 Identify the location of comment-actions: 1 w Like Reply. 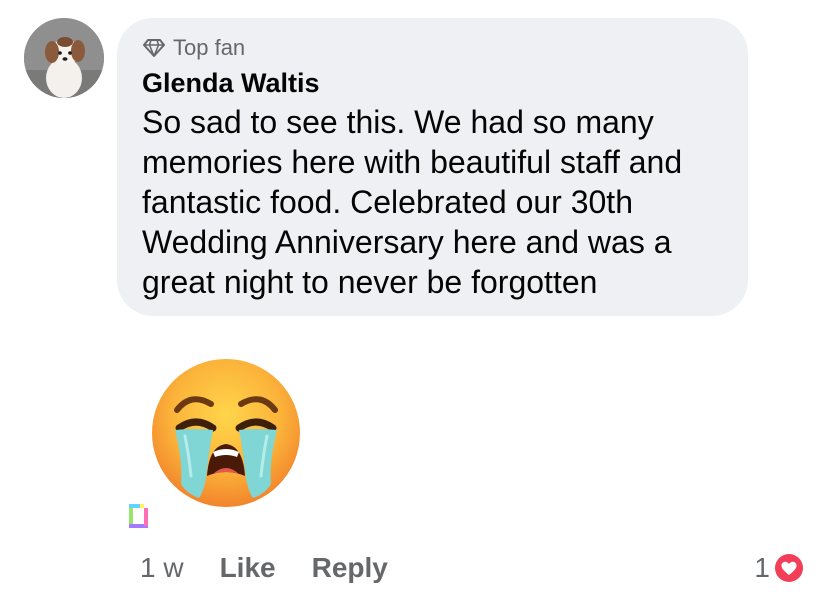
(264, 568).